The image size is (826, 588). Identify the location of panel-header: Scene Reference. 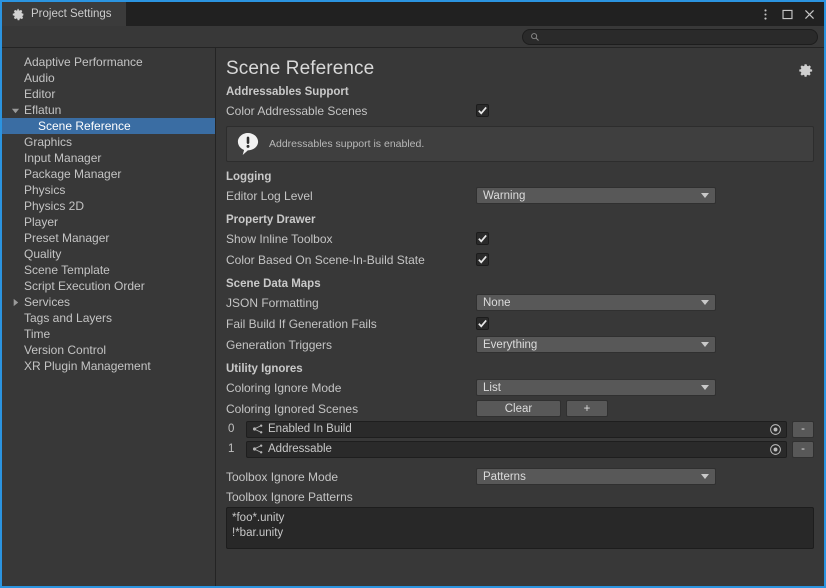
(520, 64).